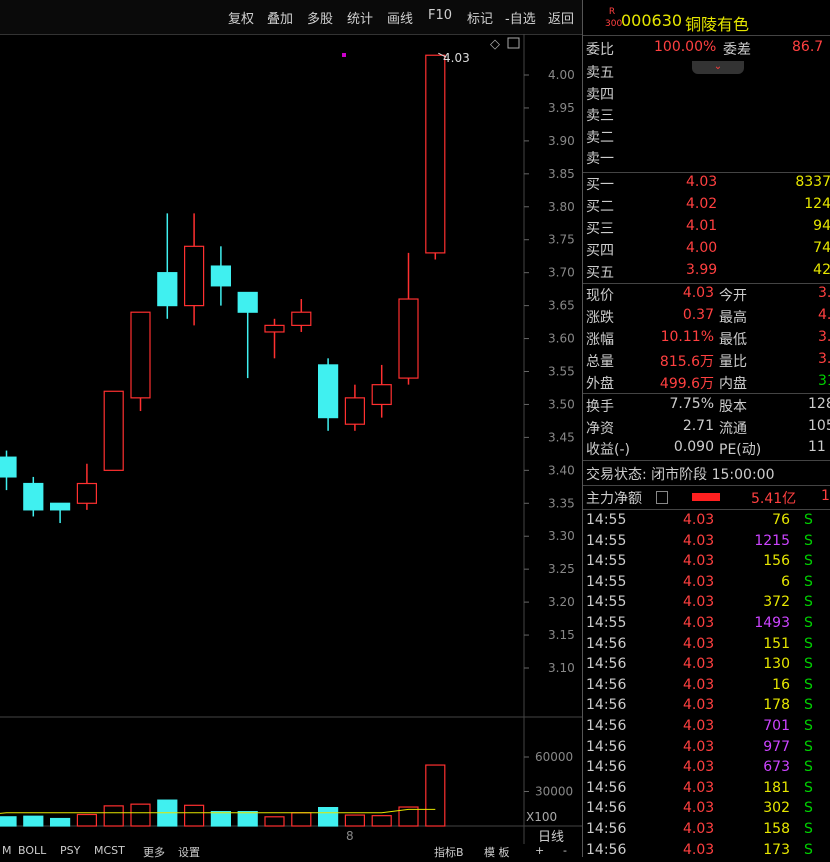  I want to click on tick-row: 14:55 4.03 156 S, so click(708, 563).